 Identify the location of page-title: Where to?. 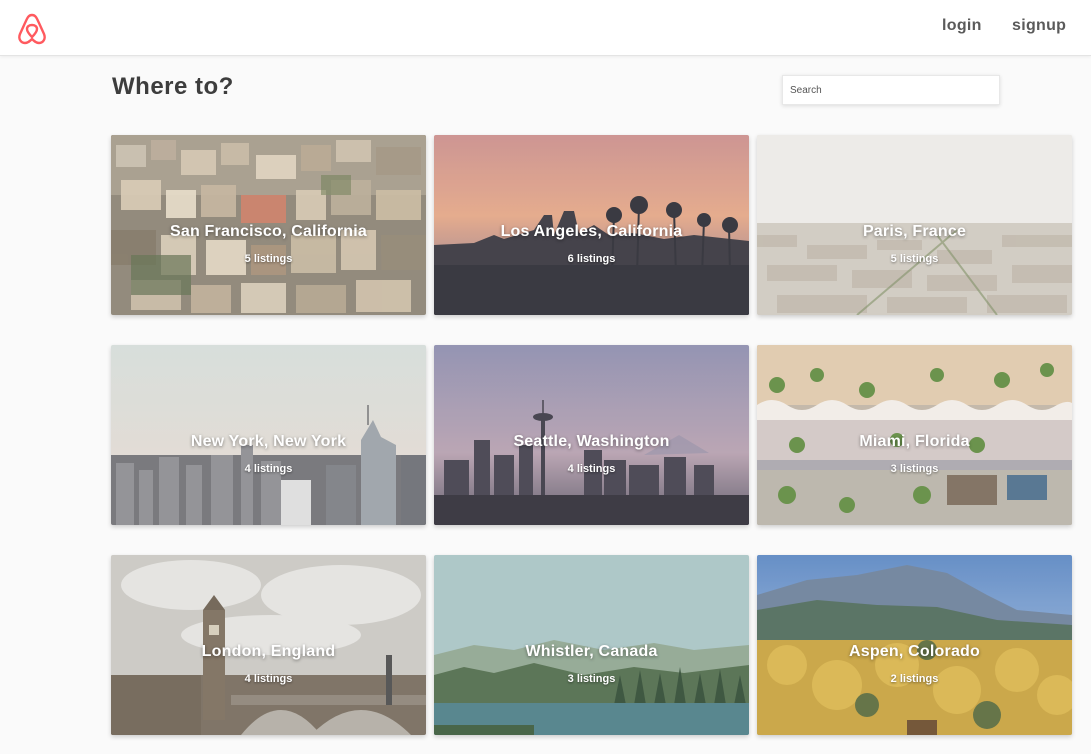
(173, 86).